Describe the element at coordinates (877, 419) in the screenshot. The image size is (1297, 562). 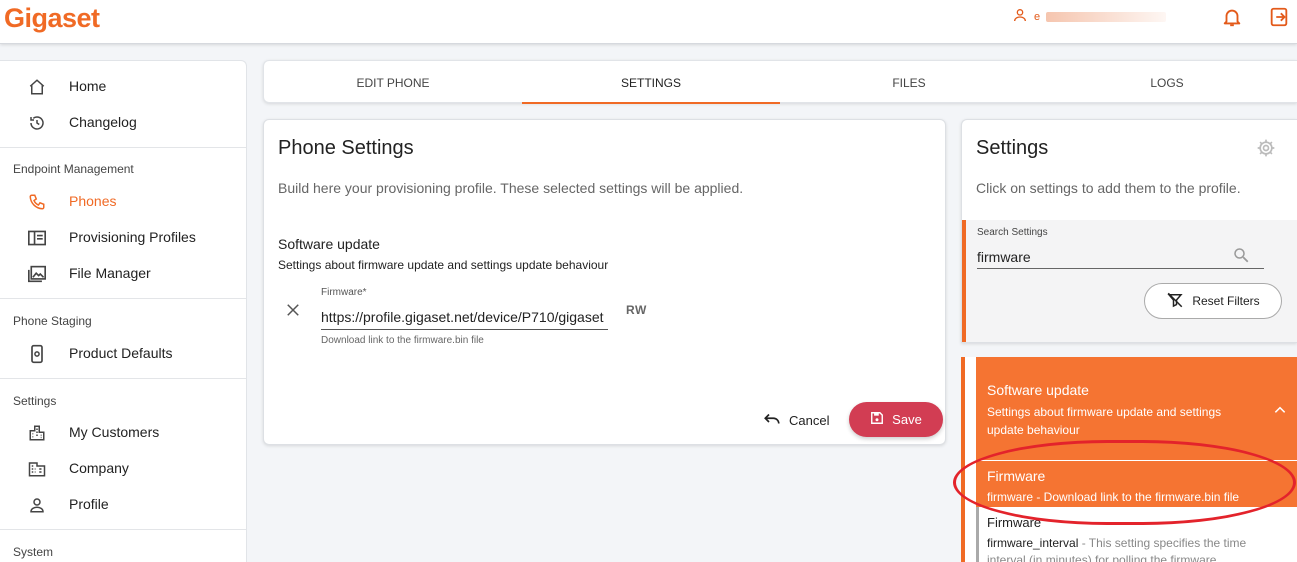
I see `save-icon` at that location.